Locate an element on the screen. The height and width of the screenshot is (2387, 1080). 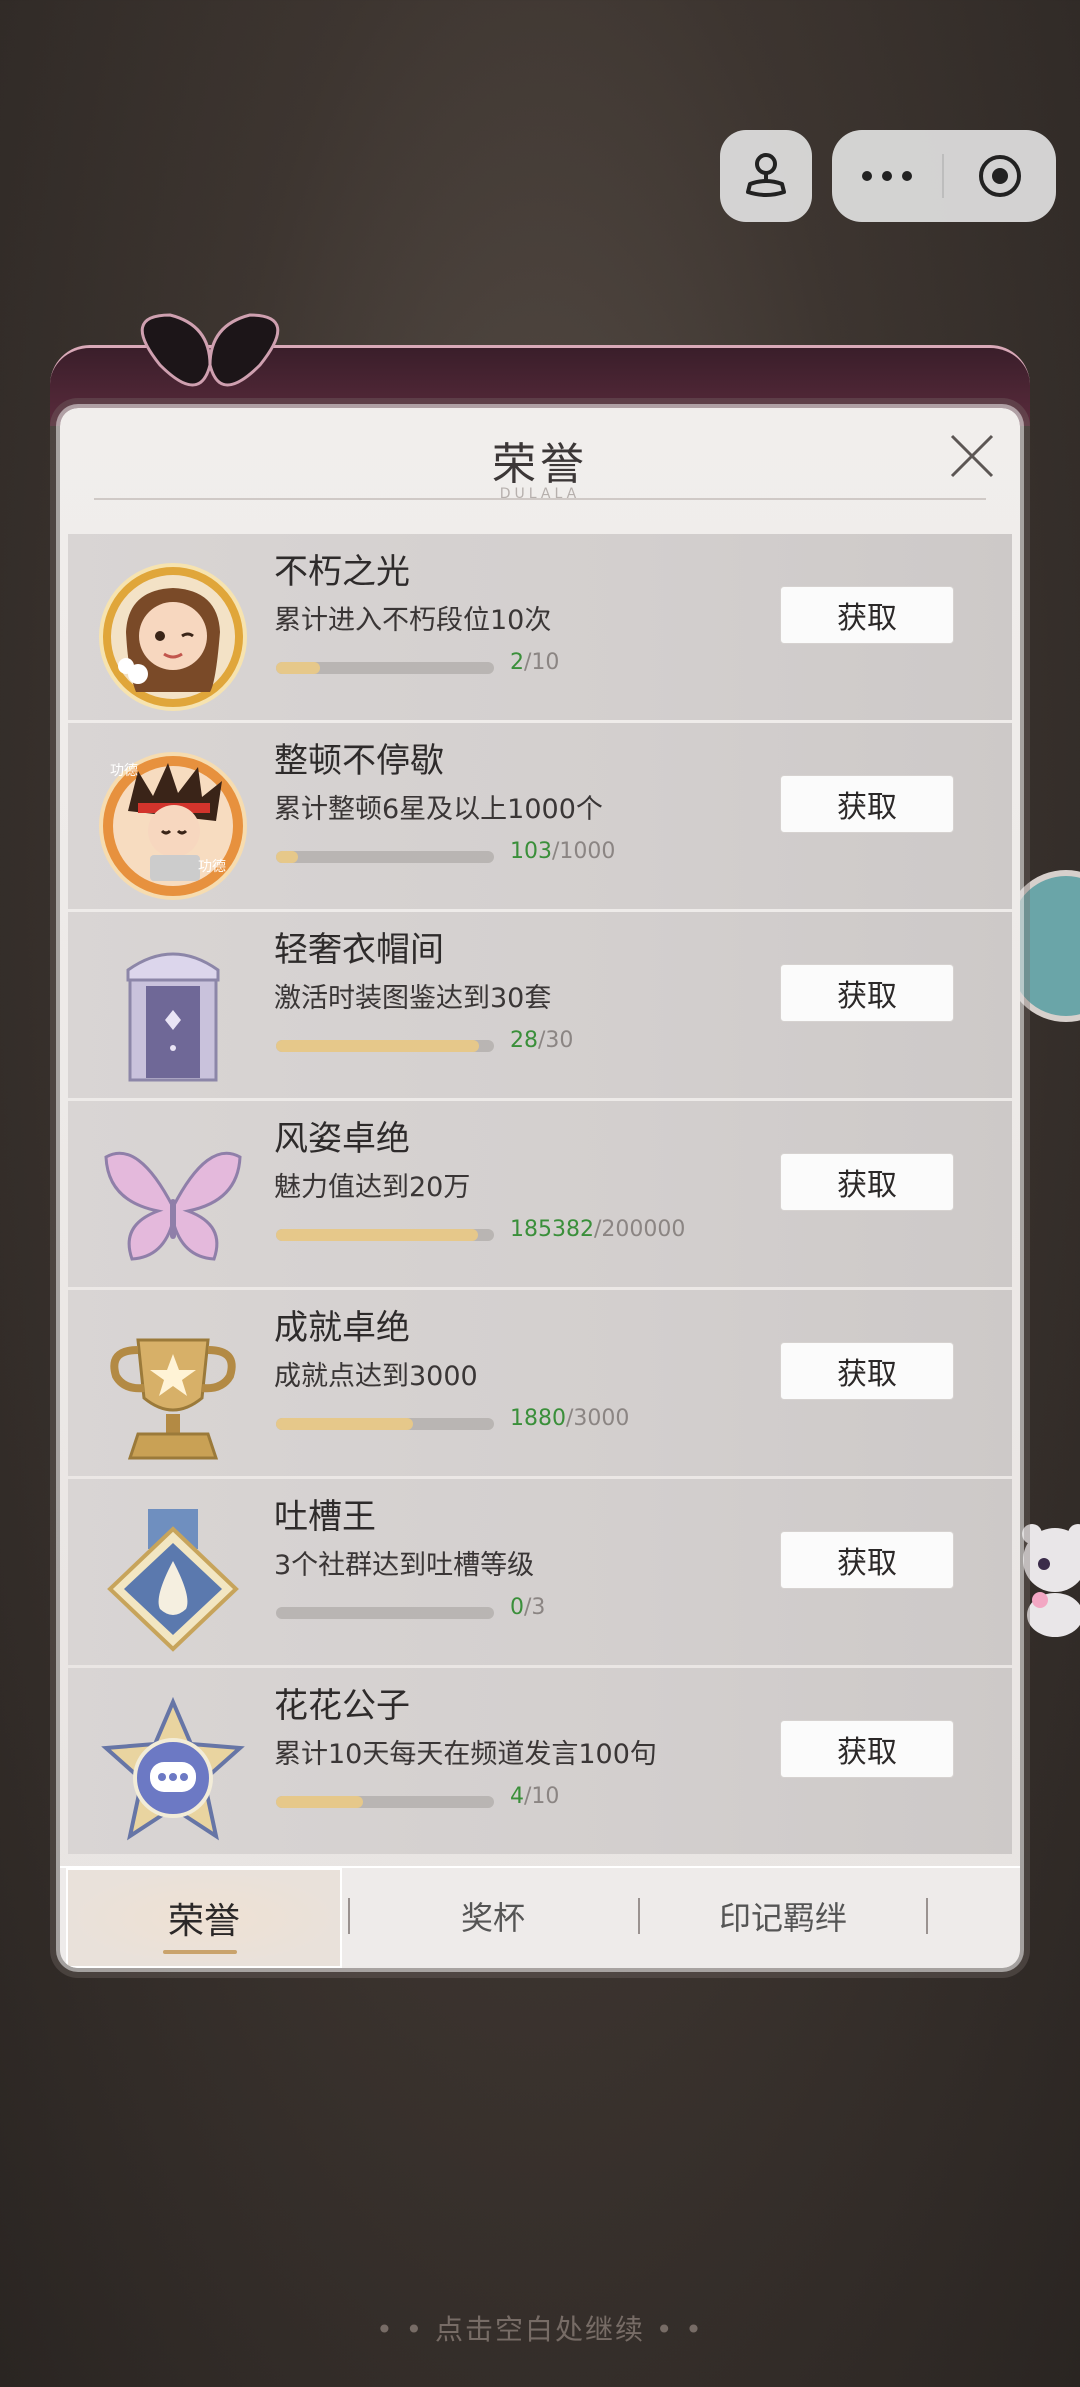
honor-row: 不朽之光累计进入不朽段位10次 2/10 获取 is located at coordinates (540, 627).